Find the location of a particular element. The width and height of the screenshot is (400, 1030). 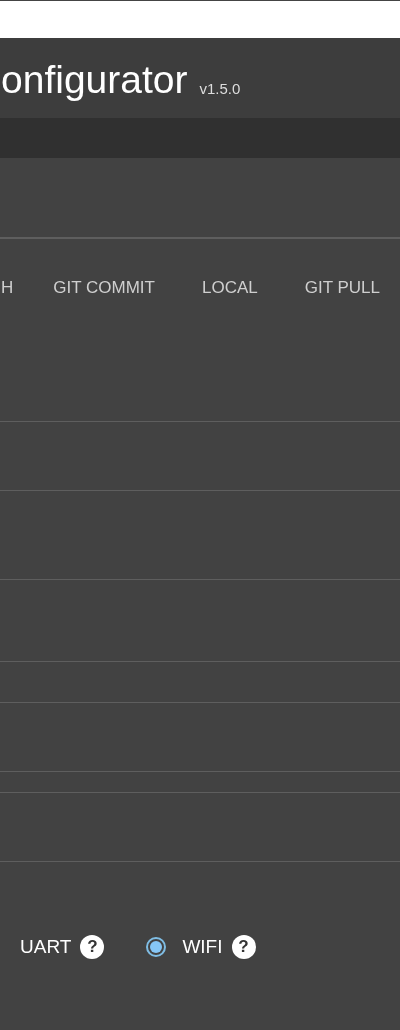

column-header: GIT COMMIT is located at coordinates (104, 288).